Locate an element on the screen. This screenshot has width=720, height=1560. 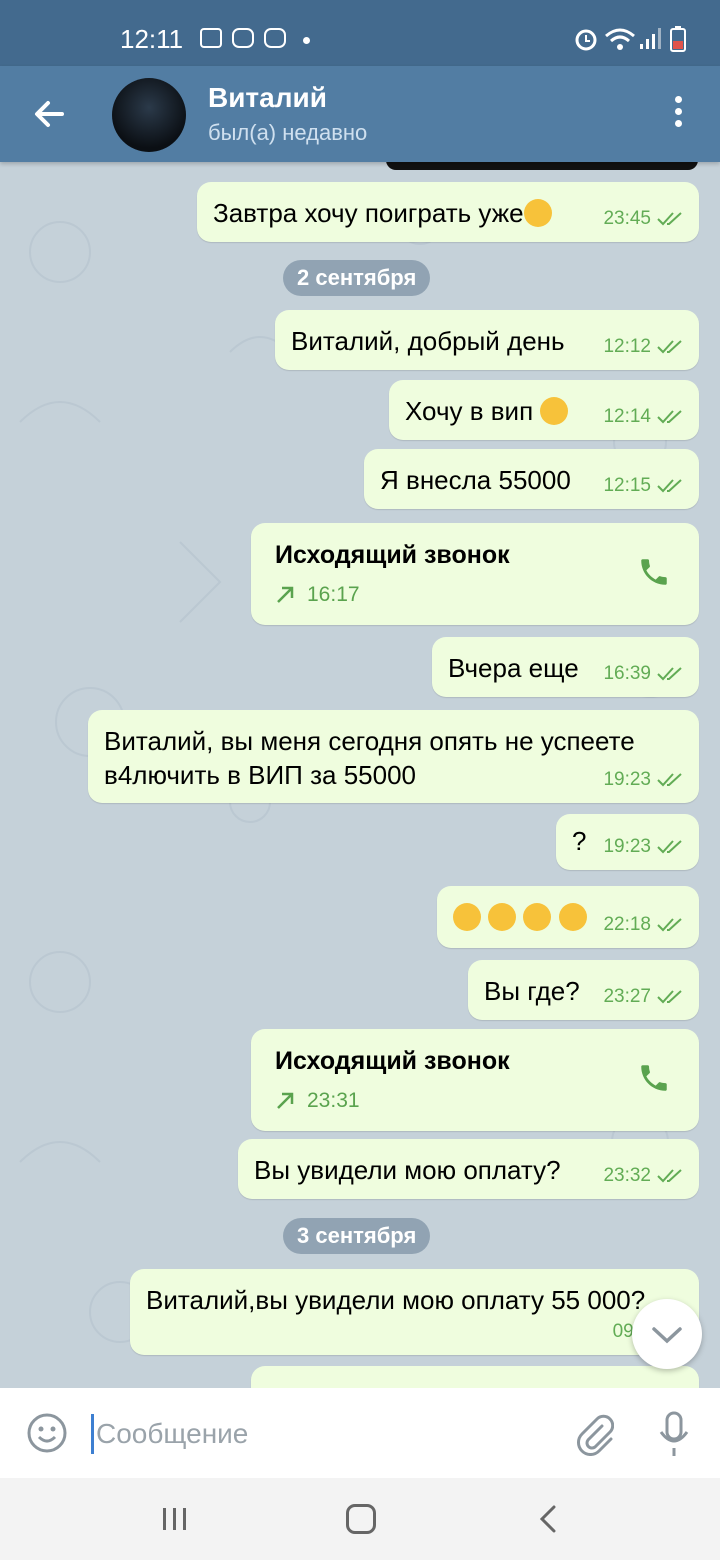
microphone-icon is located at coordinates (674, 1434).